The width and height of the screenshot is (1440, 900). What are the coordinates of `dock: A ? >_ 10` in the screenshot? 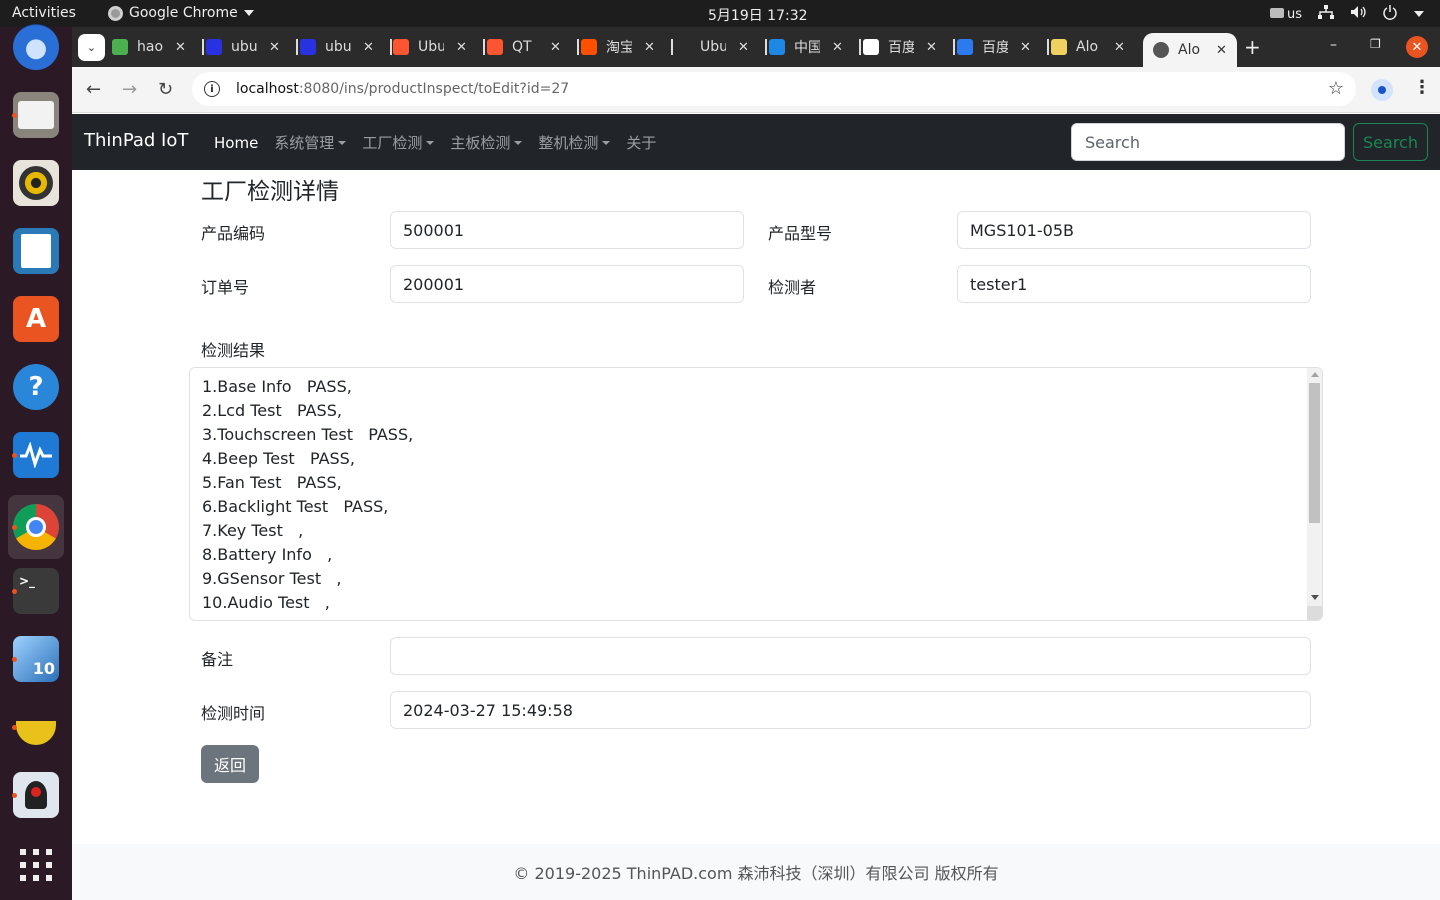 It's located at (36, 462).